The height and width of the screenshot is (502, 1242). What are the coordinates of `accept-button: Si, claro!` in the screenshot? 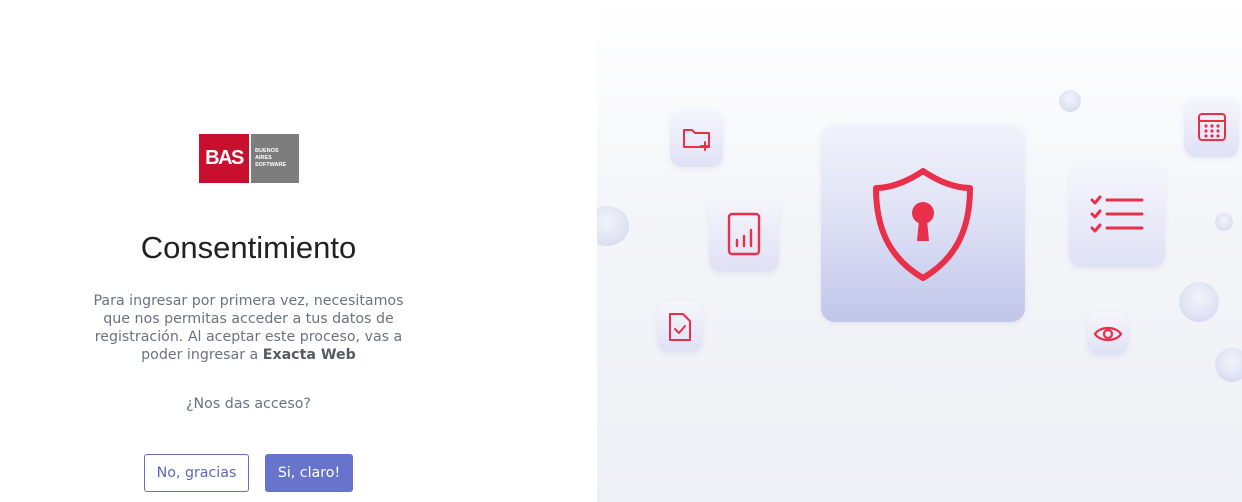 It's located at (309, 473).